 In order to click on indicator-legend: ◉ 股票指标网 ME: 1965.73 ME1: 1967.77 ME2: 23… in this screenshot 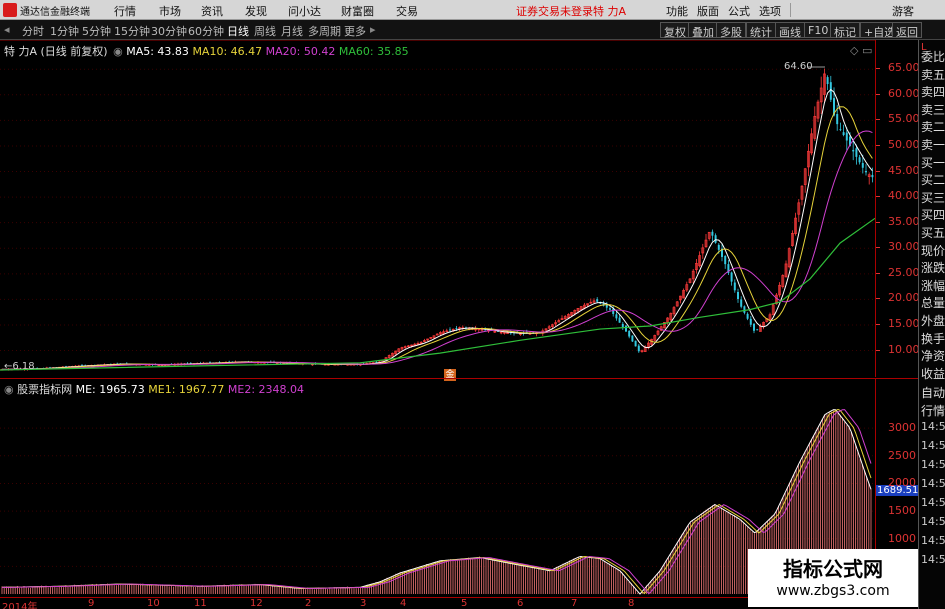, I will do `click(154, 389)`.